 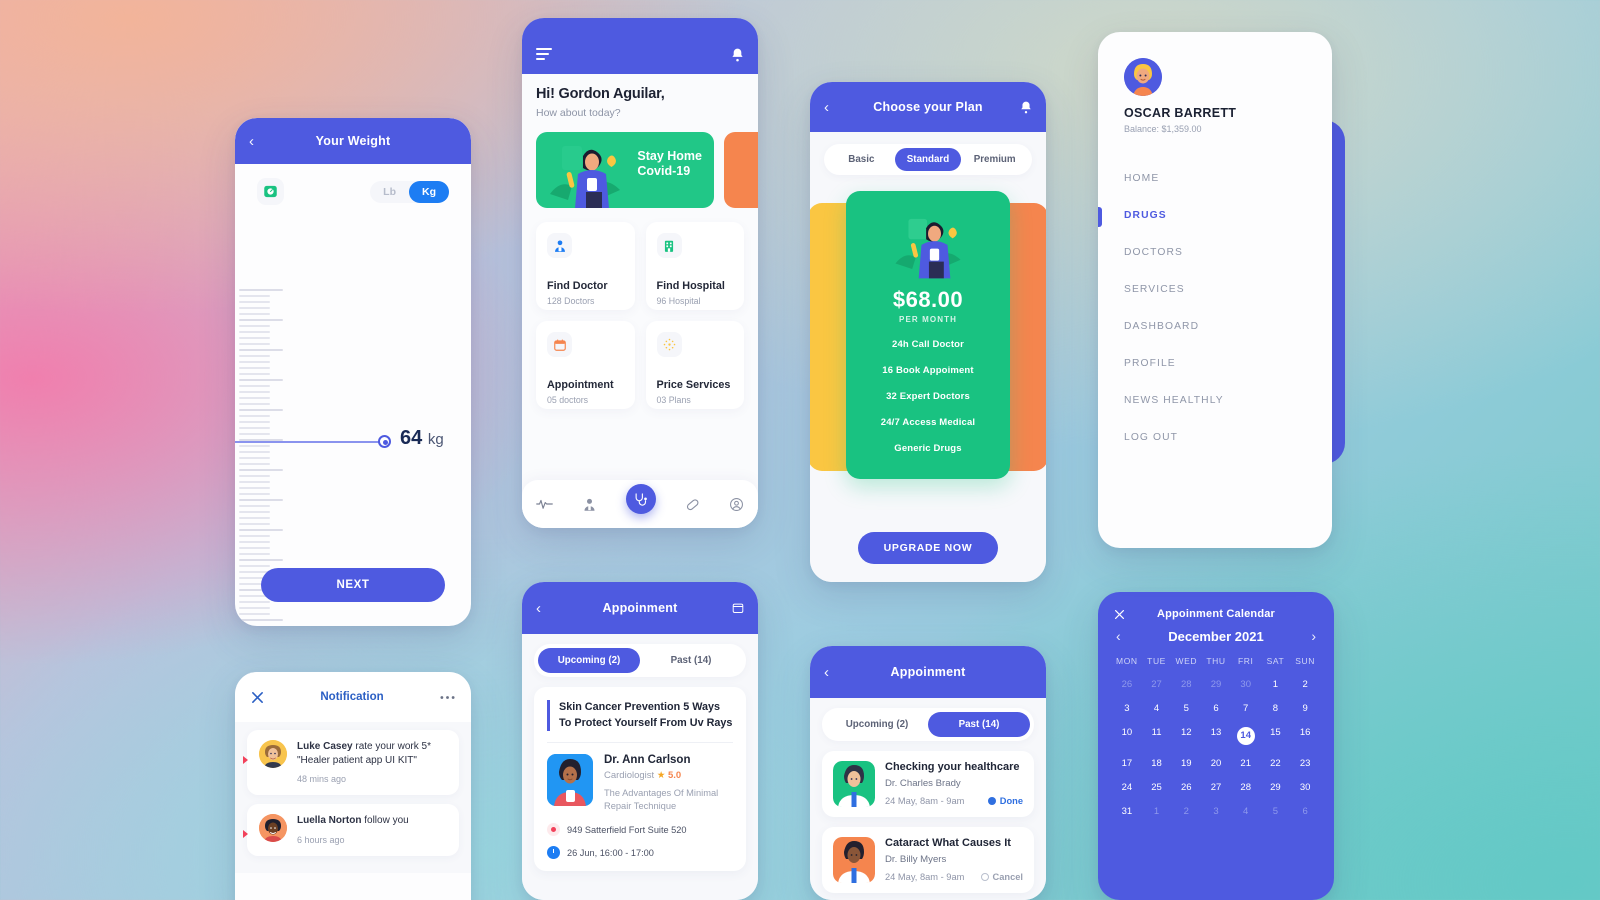 What do you see at coordinates (1276, 735) in the screenshot?
I see `calendar-day: 15` at bounding box center [1276, 735].